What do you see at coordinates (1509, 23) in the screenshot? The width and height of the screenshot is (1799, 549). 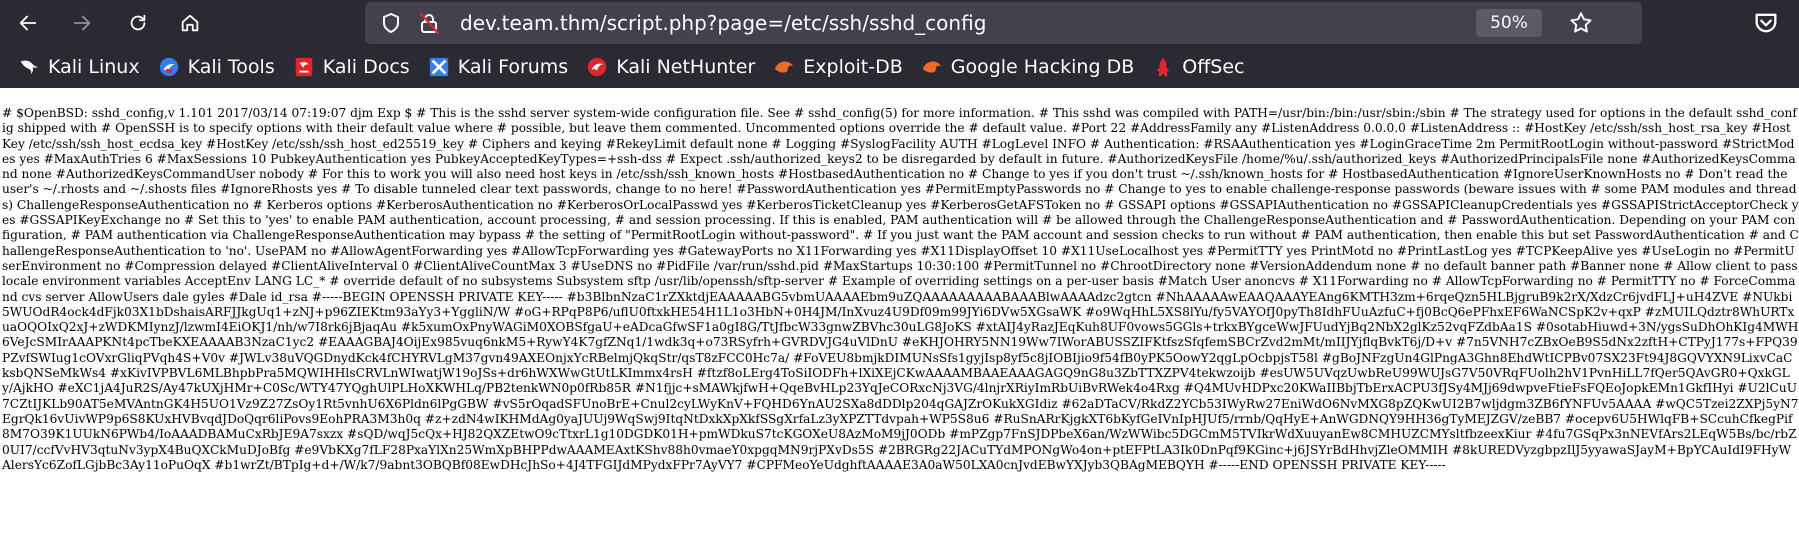 I see `zoom-level-button: 50%` at bounding box center [1509, 23].